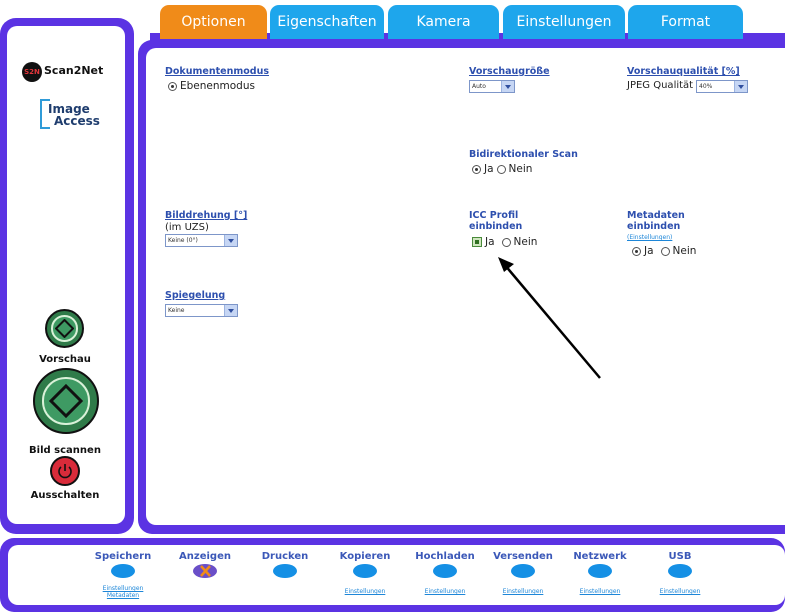  What do you see at coordinates (654, 226) in the screenshot?
I see `metadaten-label-2: einbinden` at bounding box center [654, 226].